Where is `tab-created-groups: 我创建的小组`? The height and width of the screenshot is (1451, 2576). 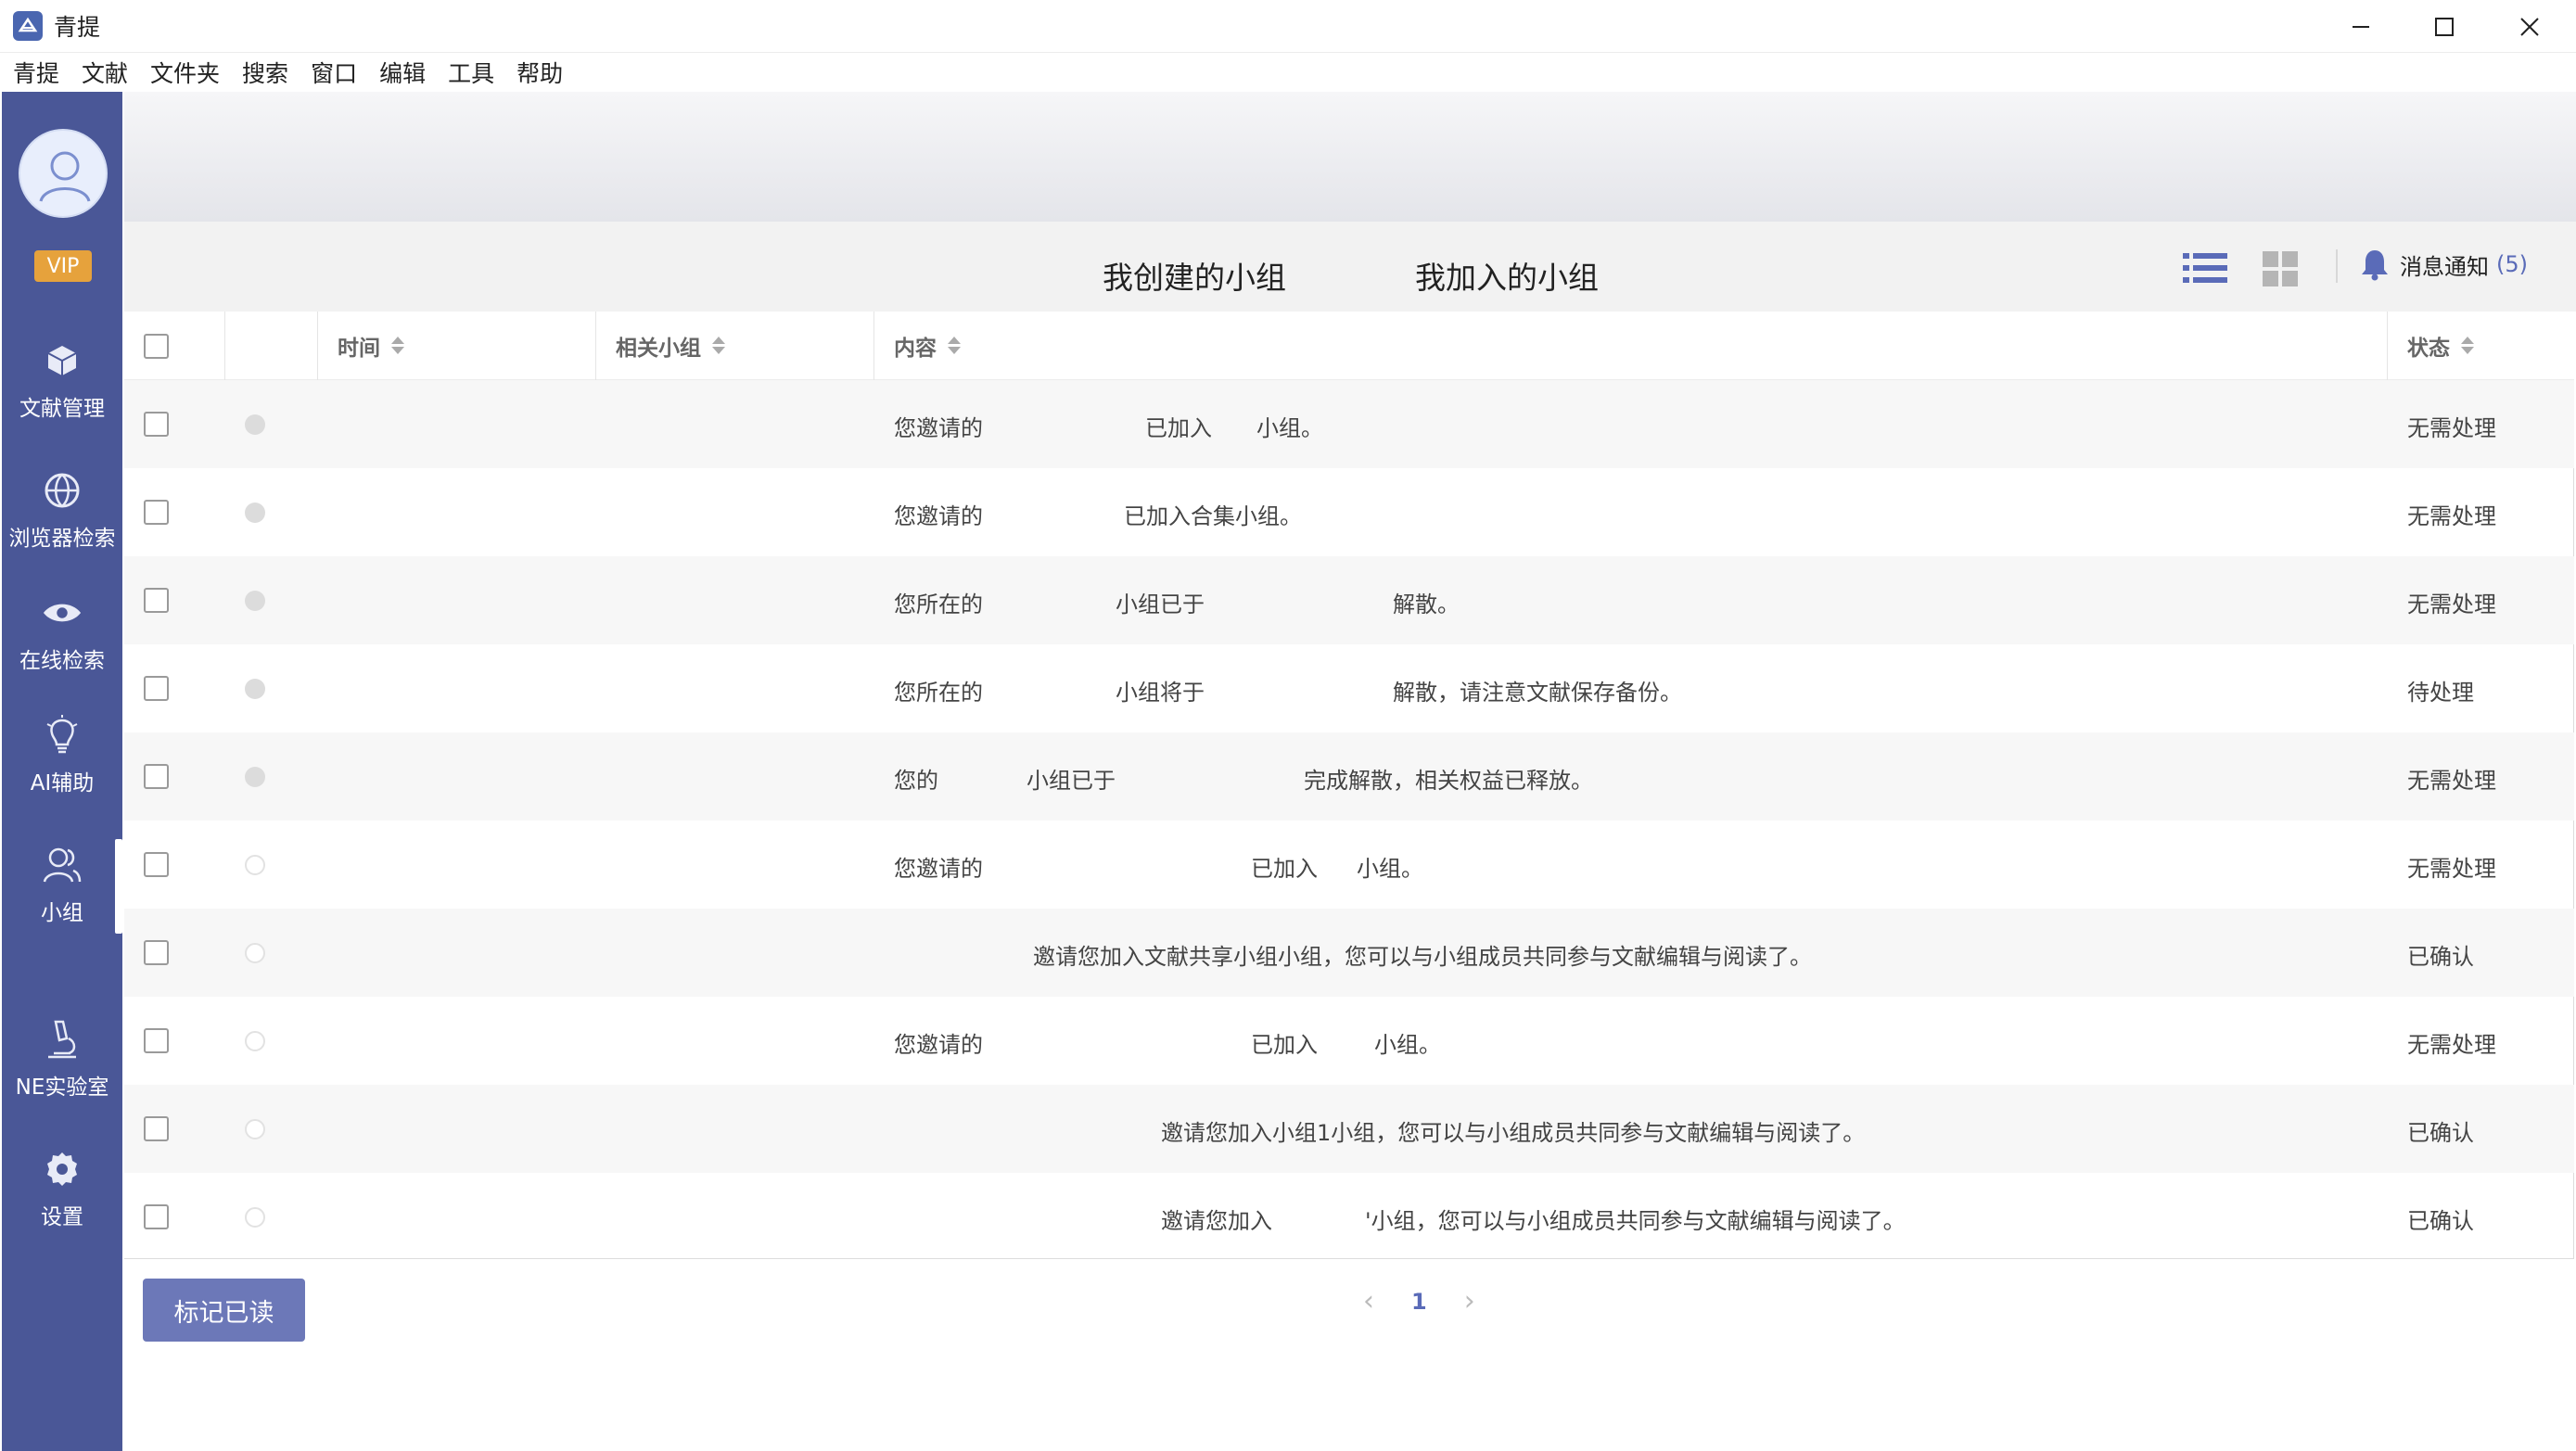
tab-created-groups: 我创建的小组 is located at coordinates (1194, 275).